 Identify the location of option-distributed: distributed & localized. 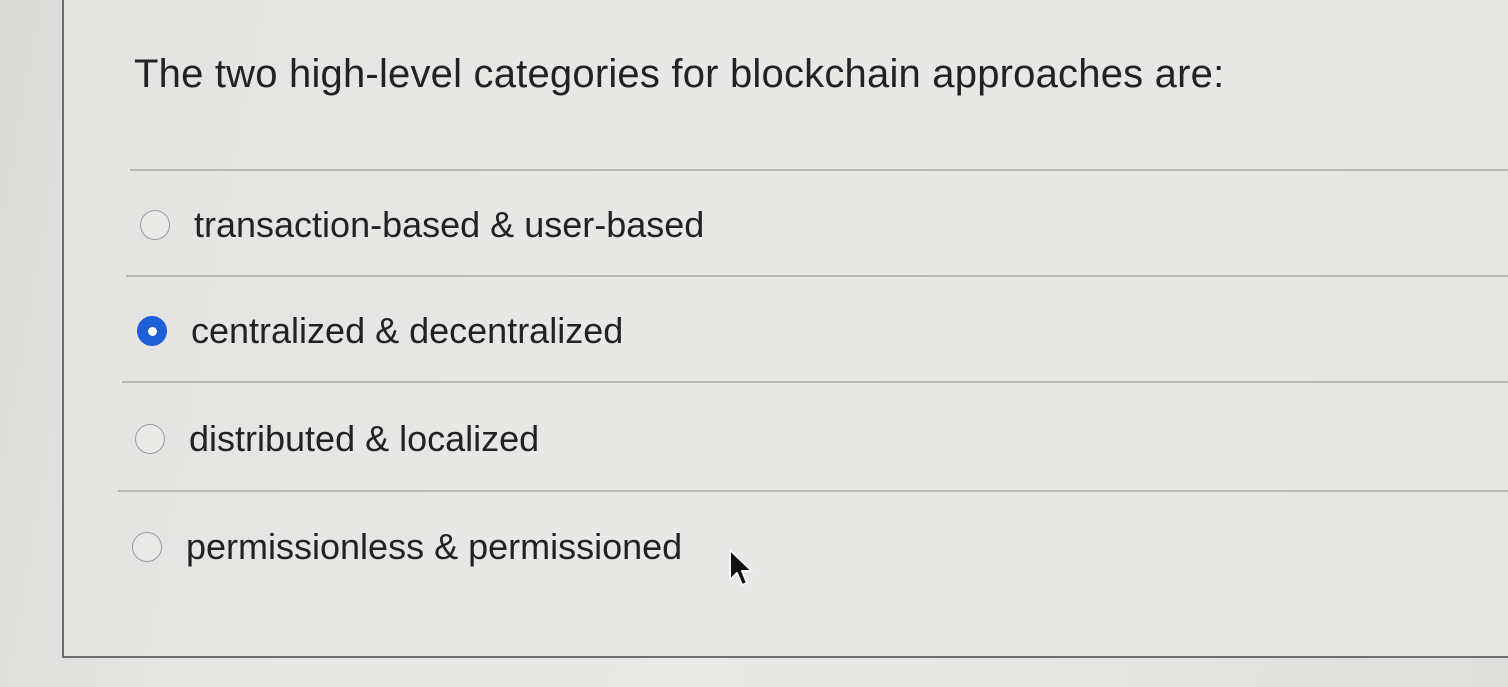
(337, 439).